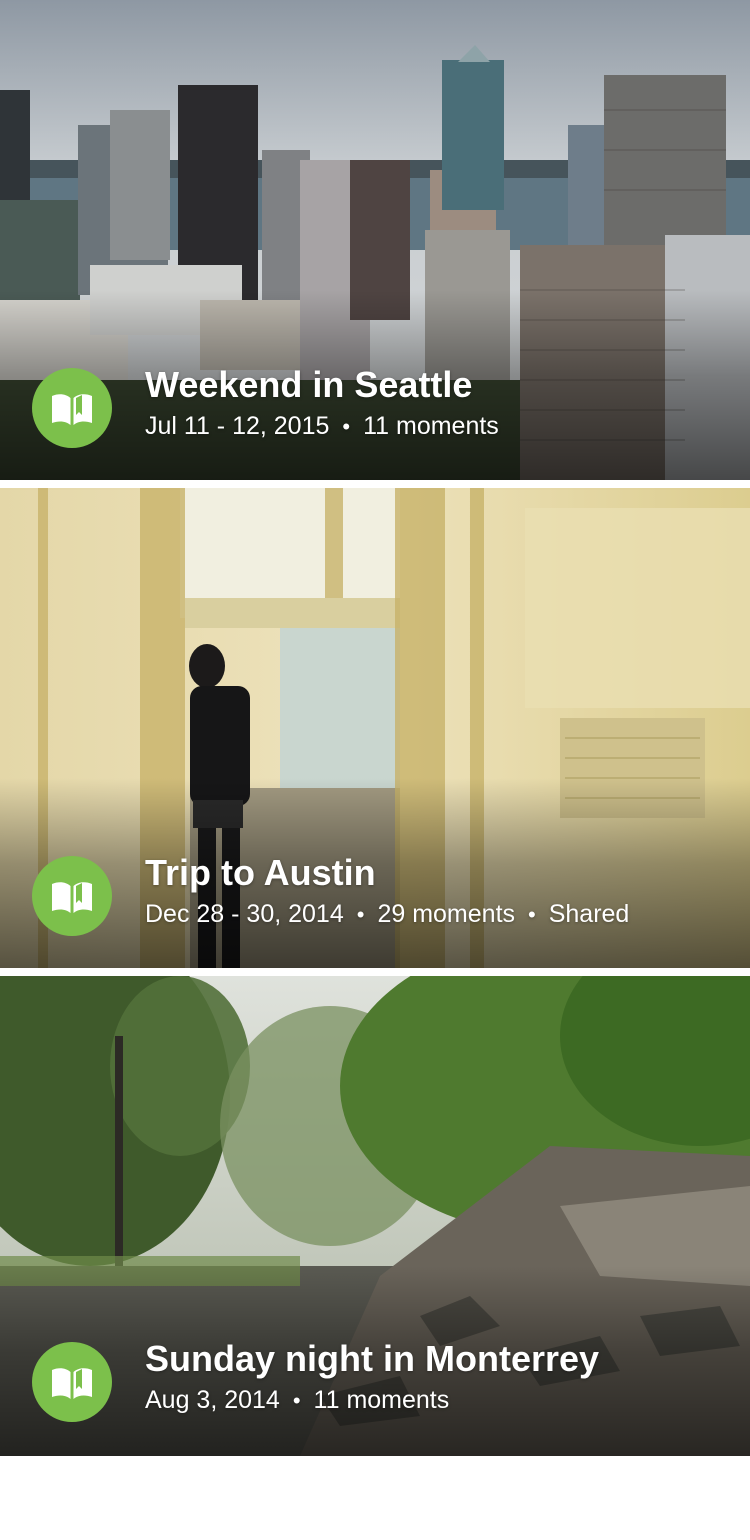 Image resolution: width=750 pixels, height=1540 pixels. Describe the element at coordinates (212, 1400) in the screenshot. I see `story-date: Aug 3, 2014` at that location.